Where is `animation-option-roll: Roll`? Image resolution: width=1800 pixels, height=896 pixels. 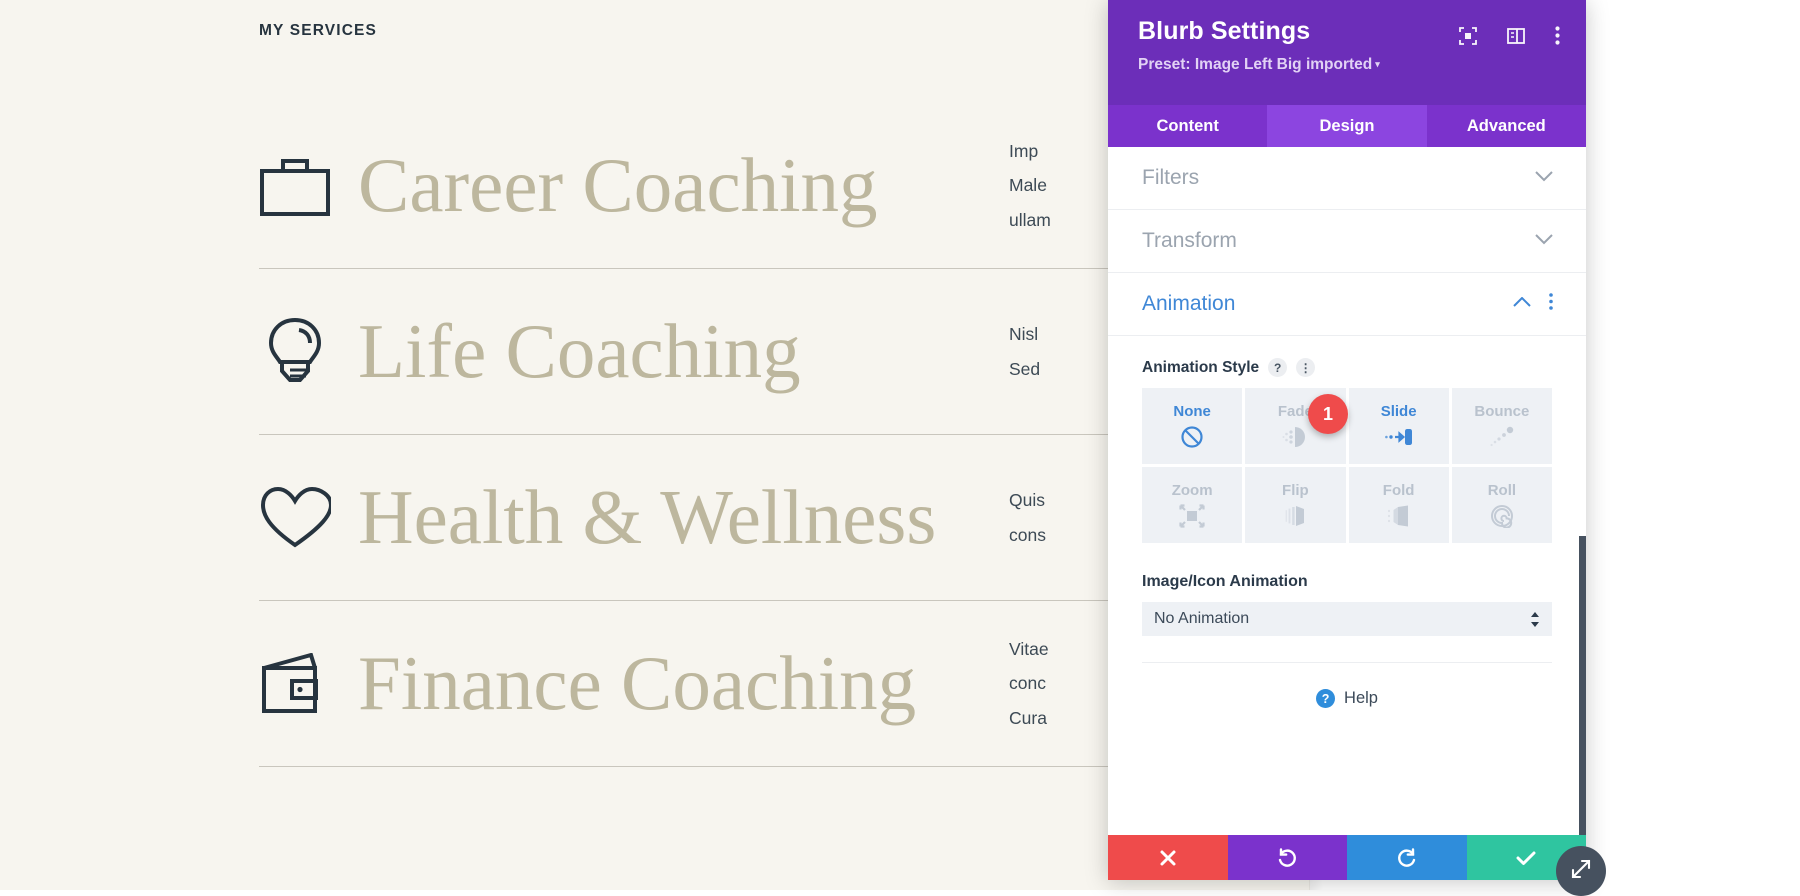 animation-option-roll: Roll is located at coordinates (1501, 505).